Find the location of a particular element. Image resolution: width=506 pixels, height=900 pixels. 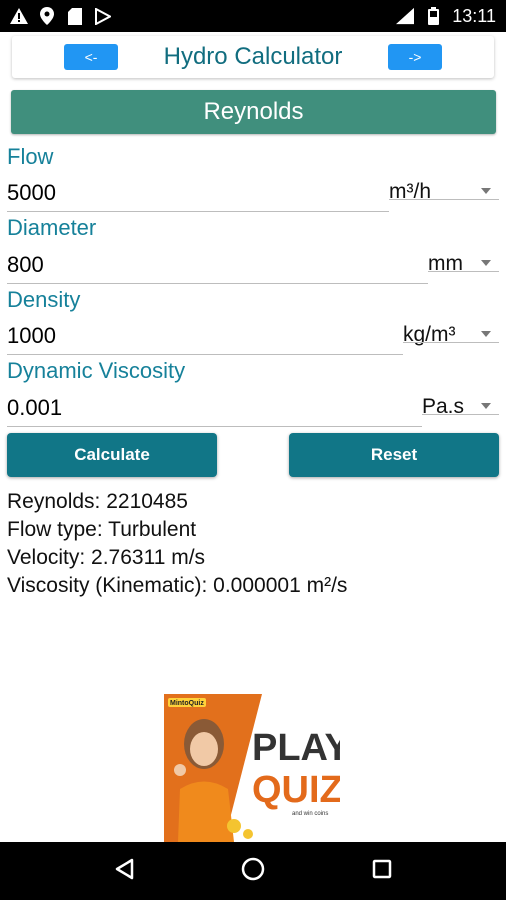

reynolds-result: Reynolds: 2210485 is located at coordinates (97, 501).